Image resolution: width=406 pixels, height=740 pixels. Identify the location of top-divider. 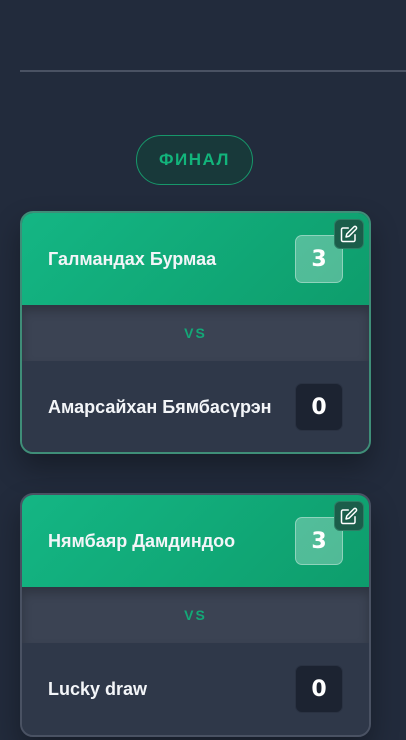
(213, 71).